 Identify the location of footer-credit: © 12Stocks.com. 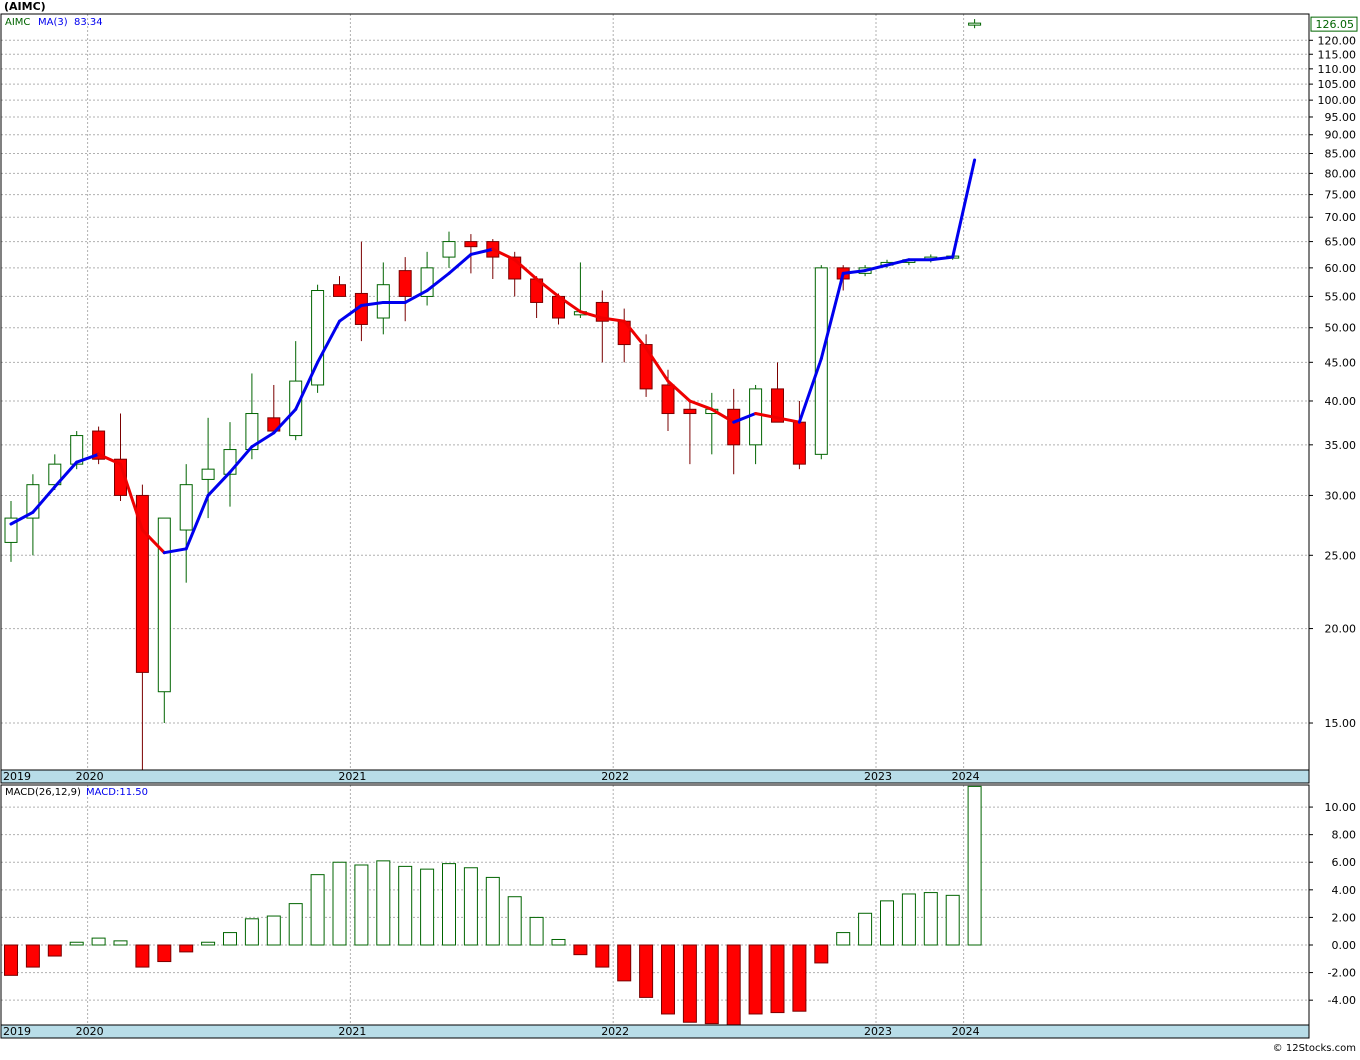
(1314, 1048).